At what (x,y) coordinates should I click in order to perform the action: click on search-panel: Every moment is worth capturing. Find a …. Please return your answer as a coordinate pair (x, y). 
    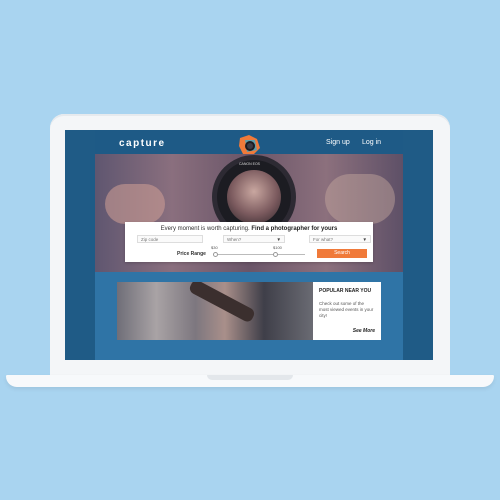
    Looking at the image, I should click on (249, 242).